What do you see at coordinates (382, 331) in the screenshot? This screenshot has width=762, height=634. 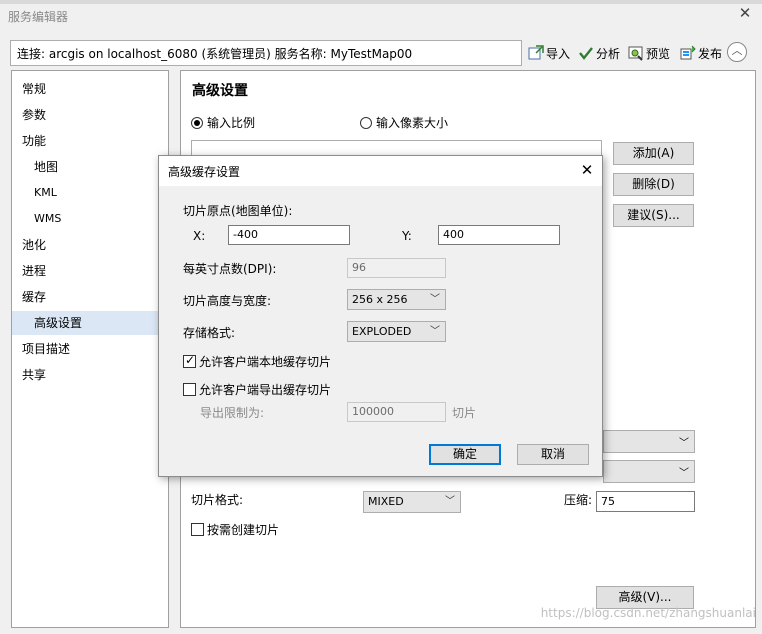 I see `storage-format-value: EXPLODED` at bounding box center [382, 331].